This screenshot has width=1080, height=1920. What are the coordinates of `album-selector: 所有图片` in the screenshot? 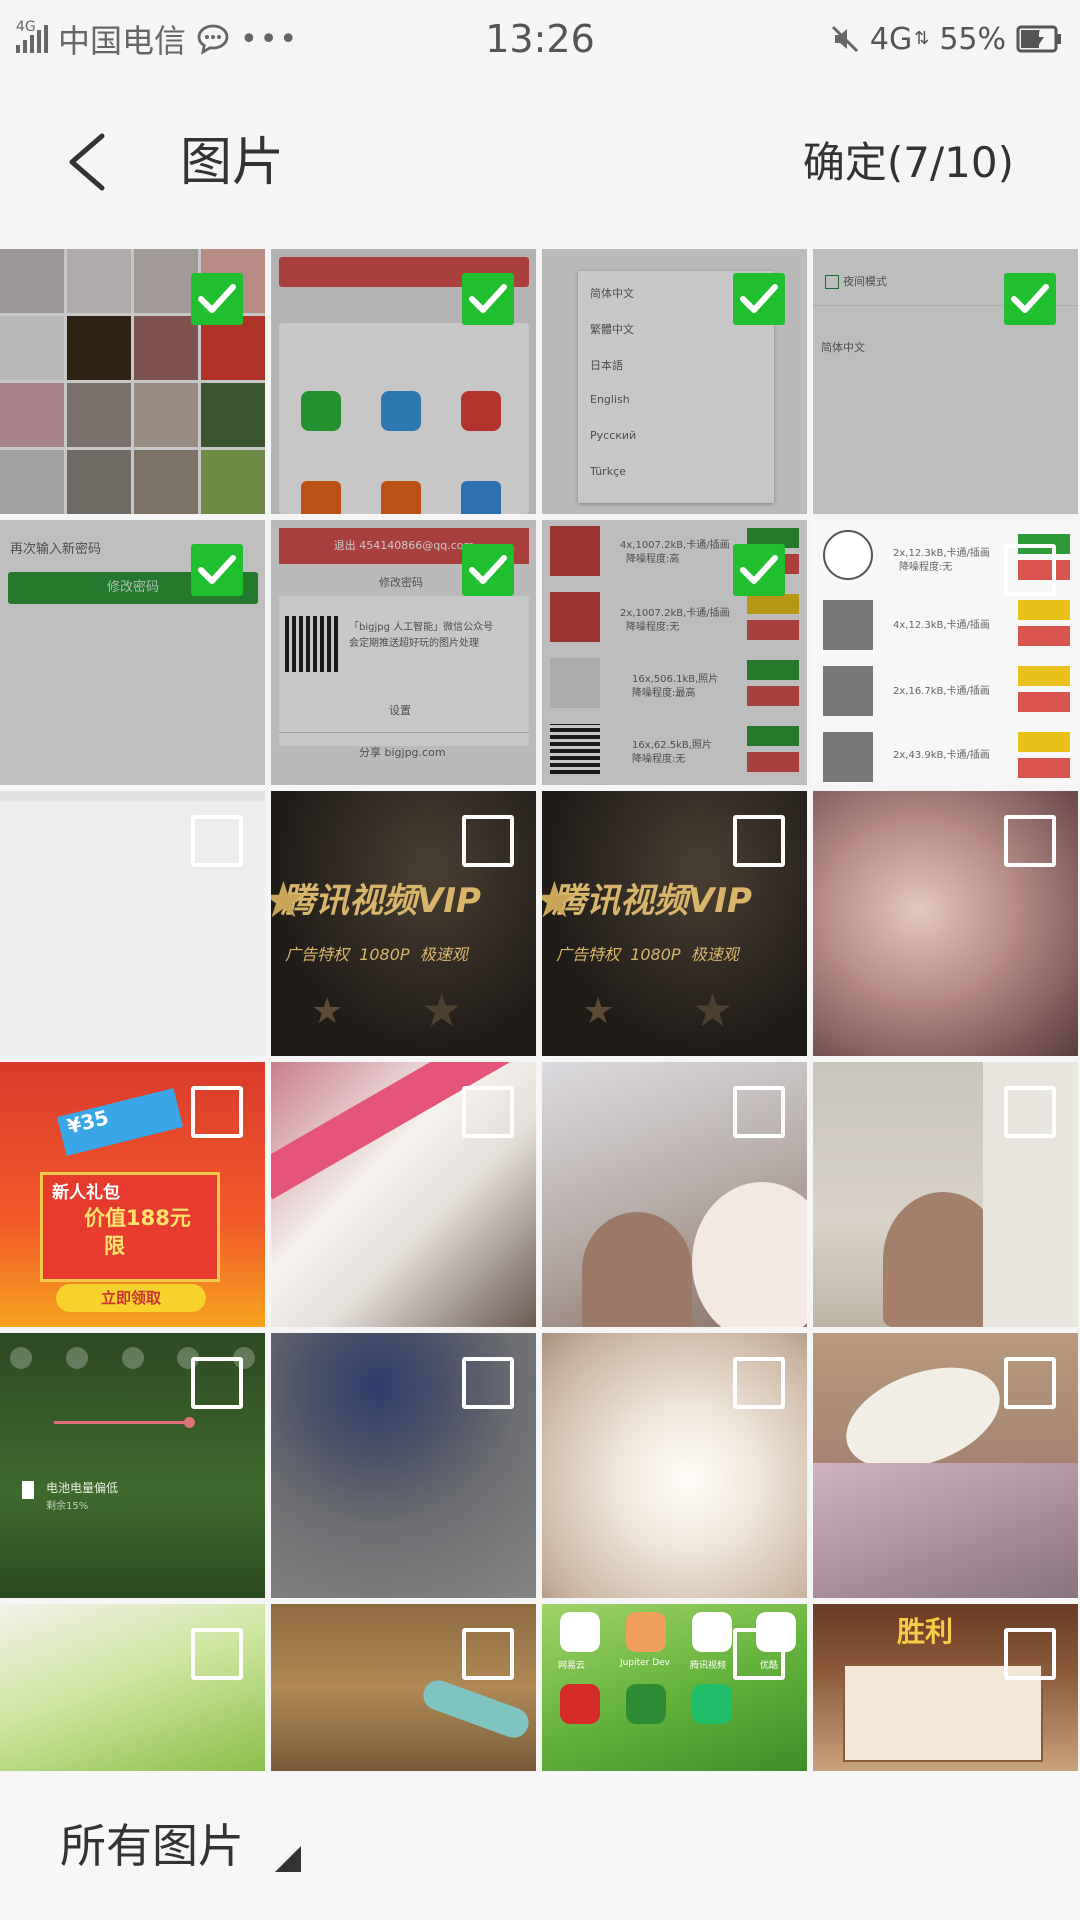 It's located at (152, 1846).